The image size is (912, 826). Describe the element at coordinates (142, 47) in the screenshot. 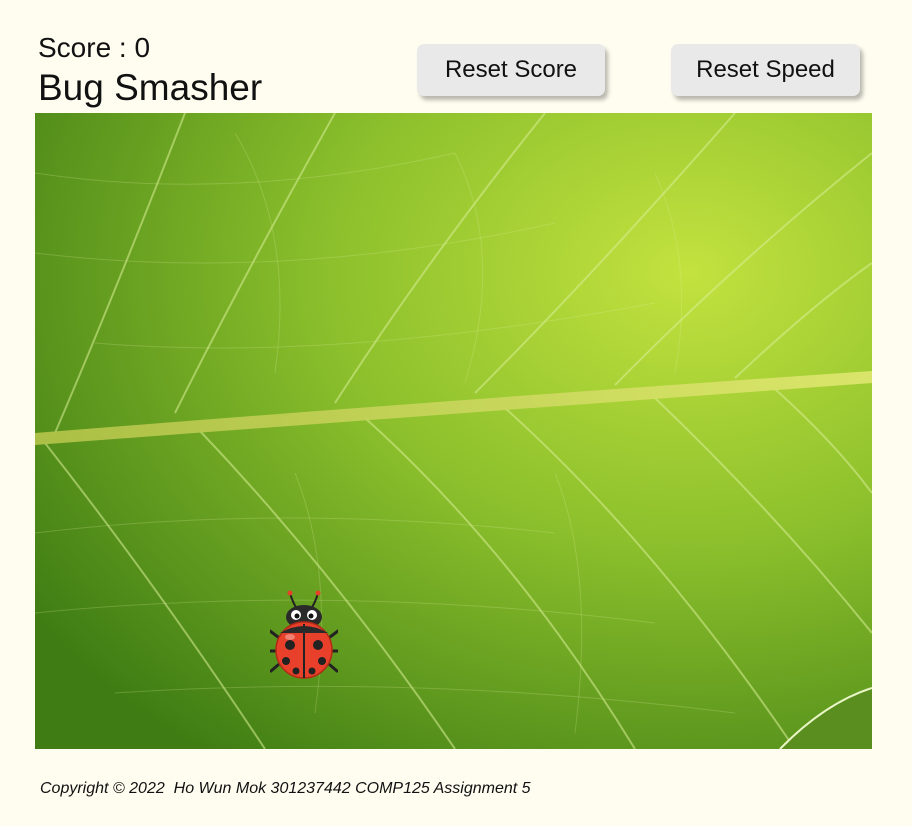

I see `score-value: 0` at that location.